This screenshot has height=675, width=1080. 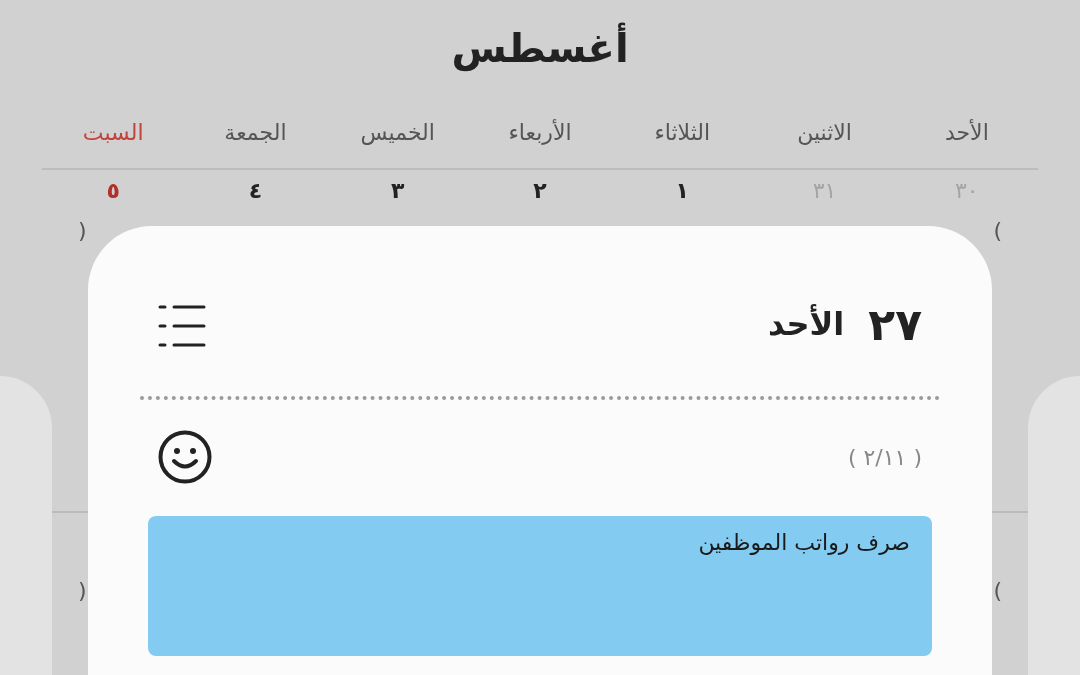 What do you see at coordinates (182, 326) in the screenshot?
I see `list-icon` at bounding box center [182, 326].